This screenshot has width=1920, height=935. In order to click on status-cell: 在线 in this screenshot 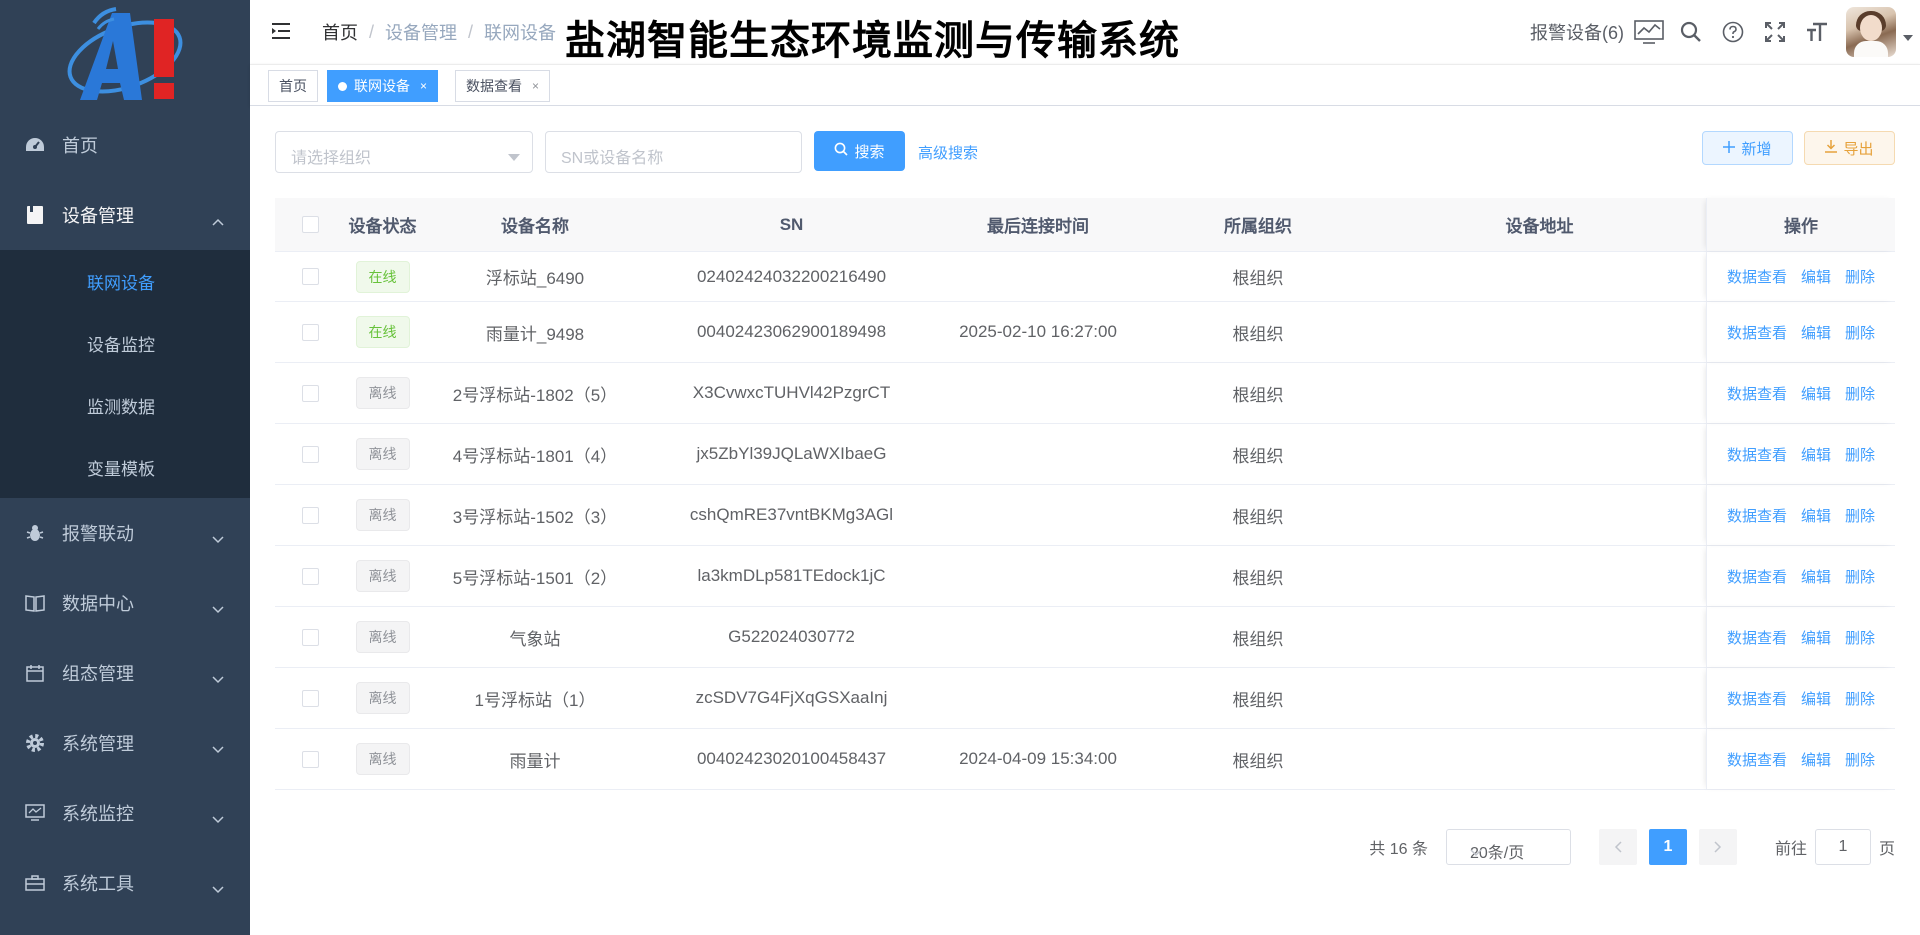, I will do `click(382, 332)`.